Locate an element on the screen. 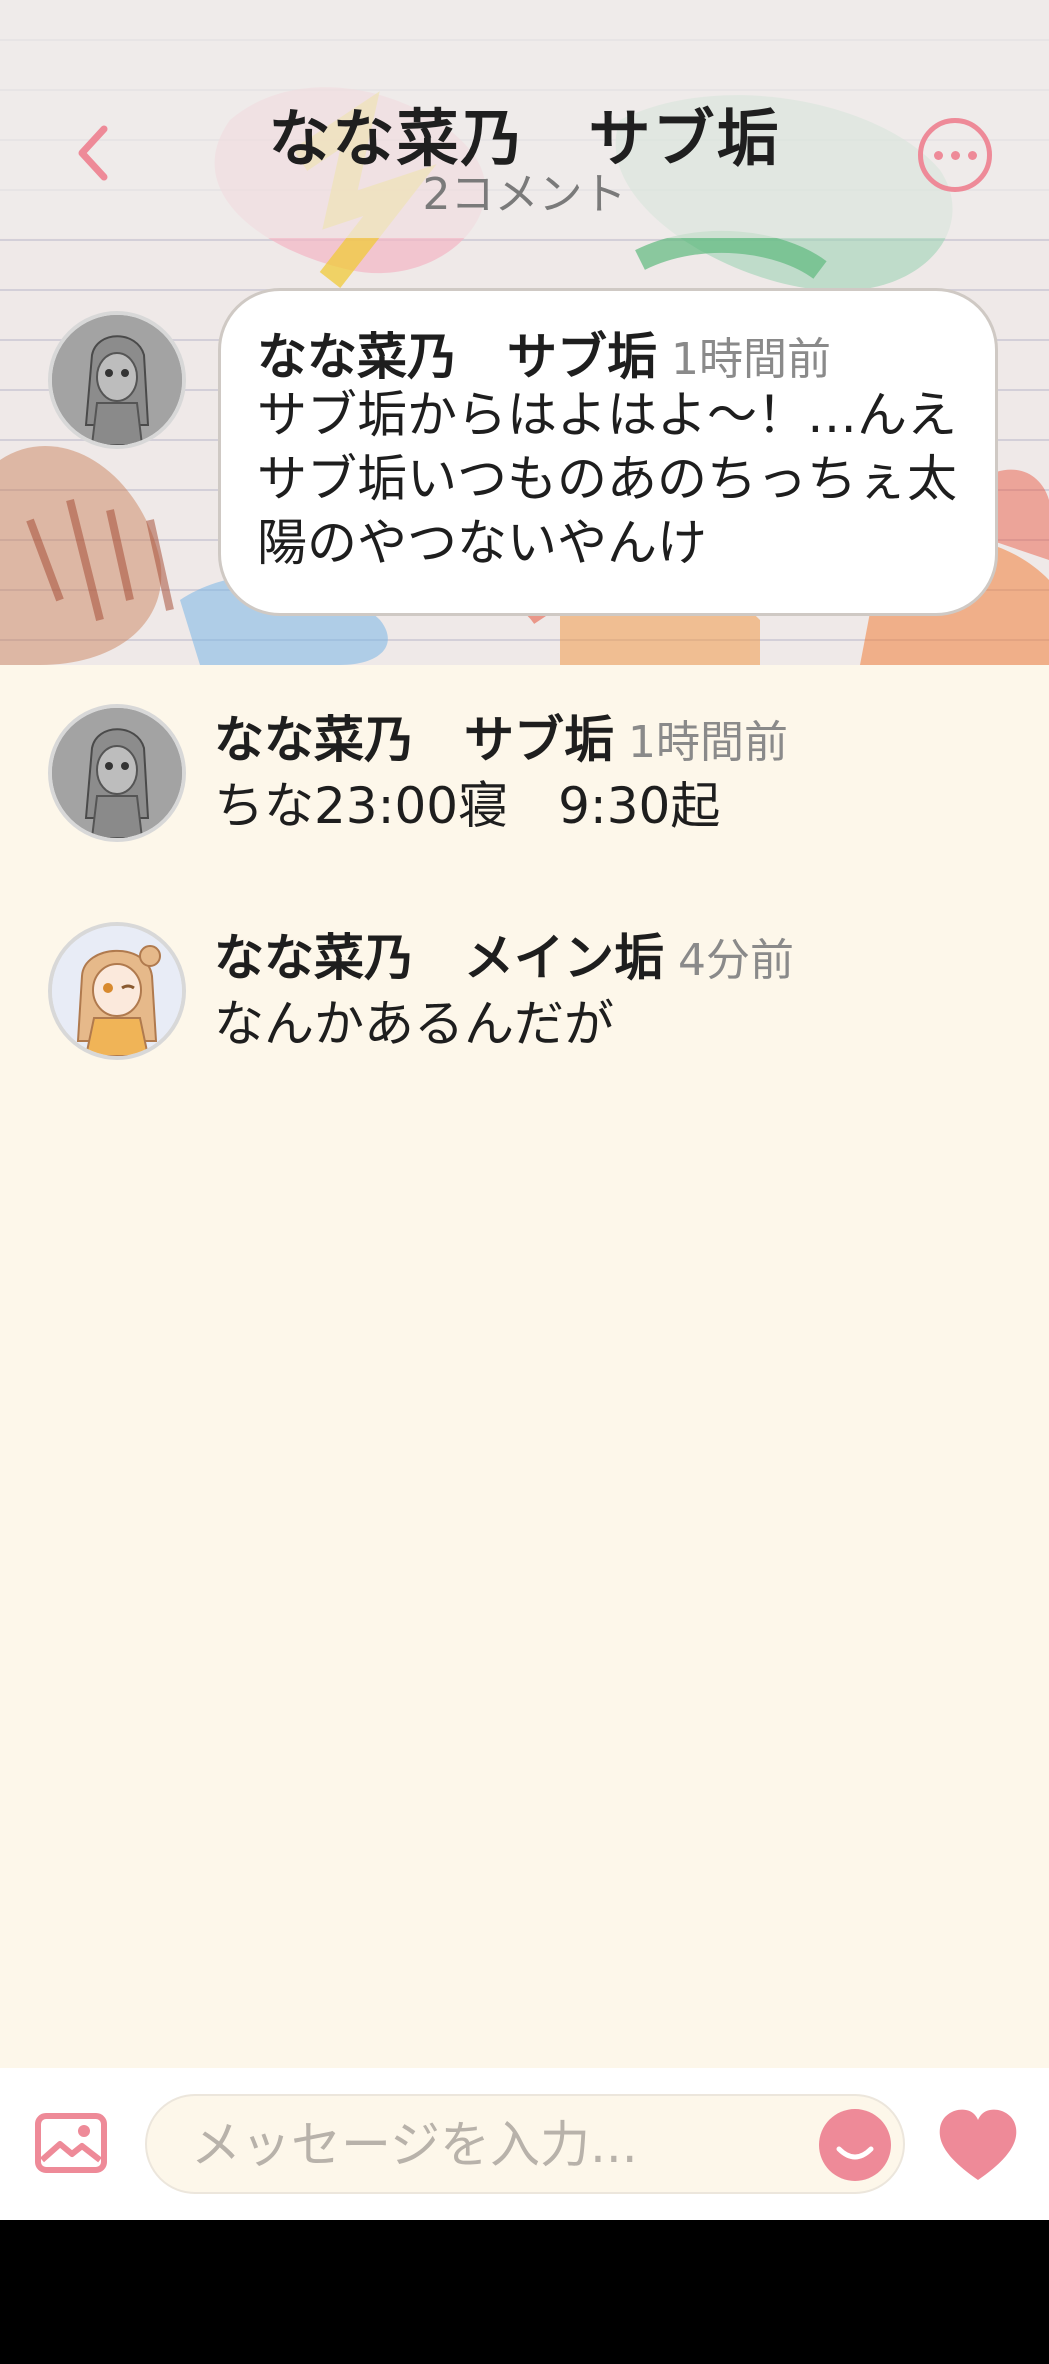 This screenshot has height=2364, width=1049. message-composer is located at coordinates (524, 2144).